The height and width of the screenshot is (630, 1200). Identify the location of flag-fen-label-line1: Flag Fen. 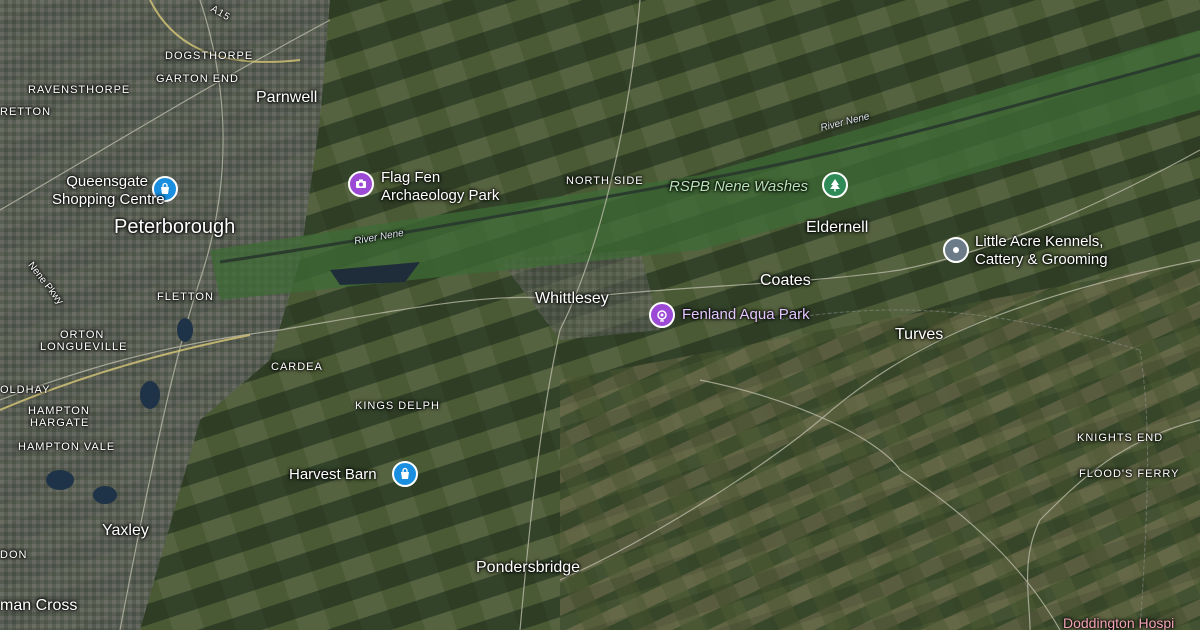
(411, 177).